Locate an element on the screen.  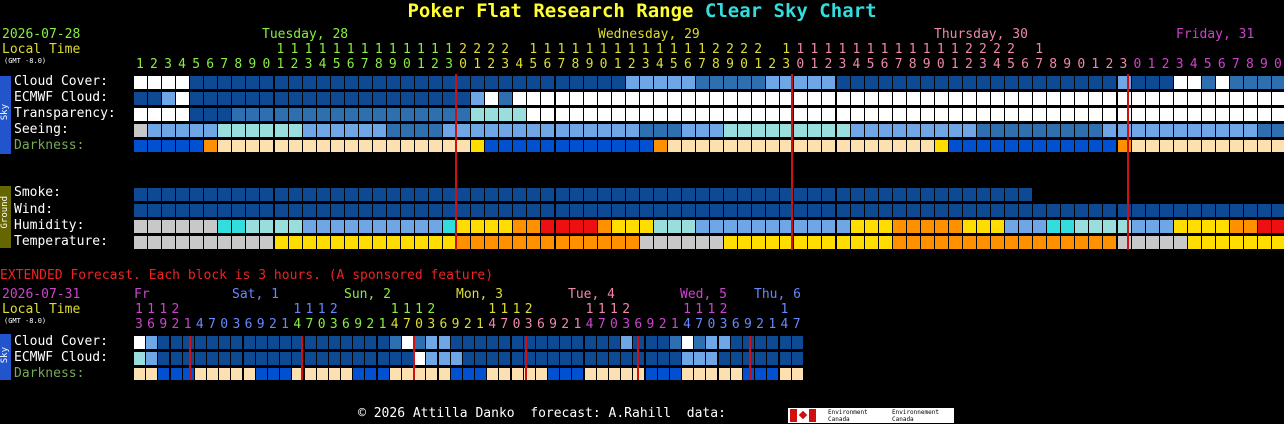
environment-canada-logo: Environment Canada Environnement Canada is located at coordinates (871, 415).